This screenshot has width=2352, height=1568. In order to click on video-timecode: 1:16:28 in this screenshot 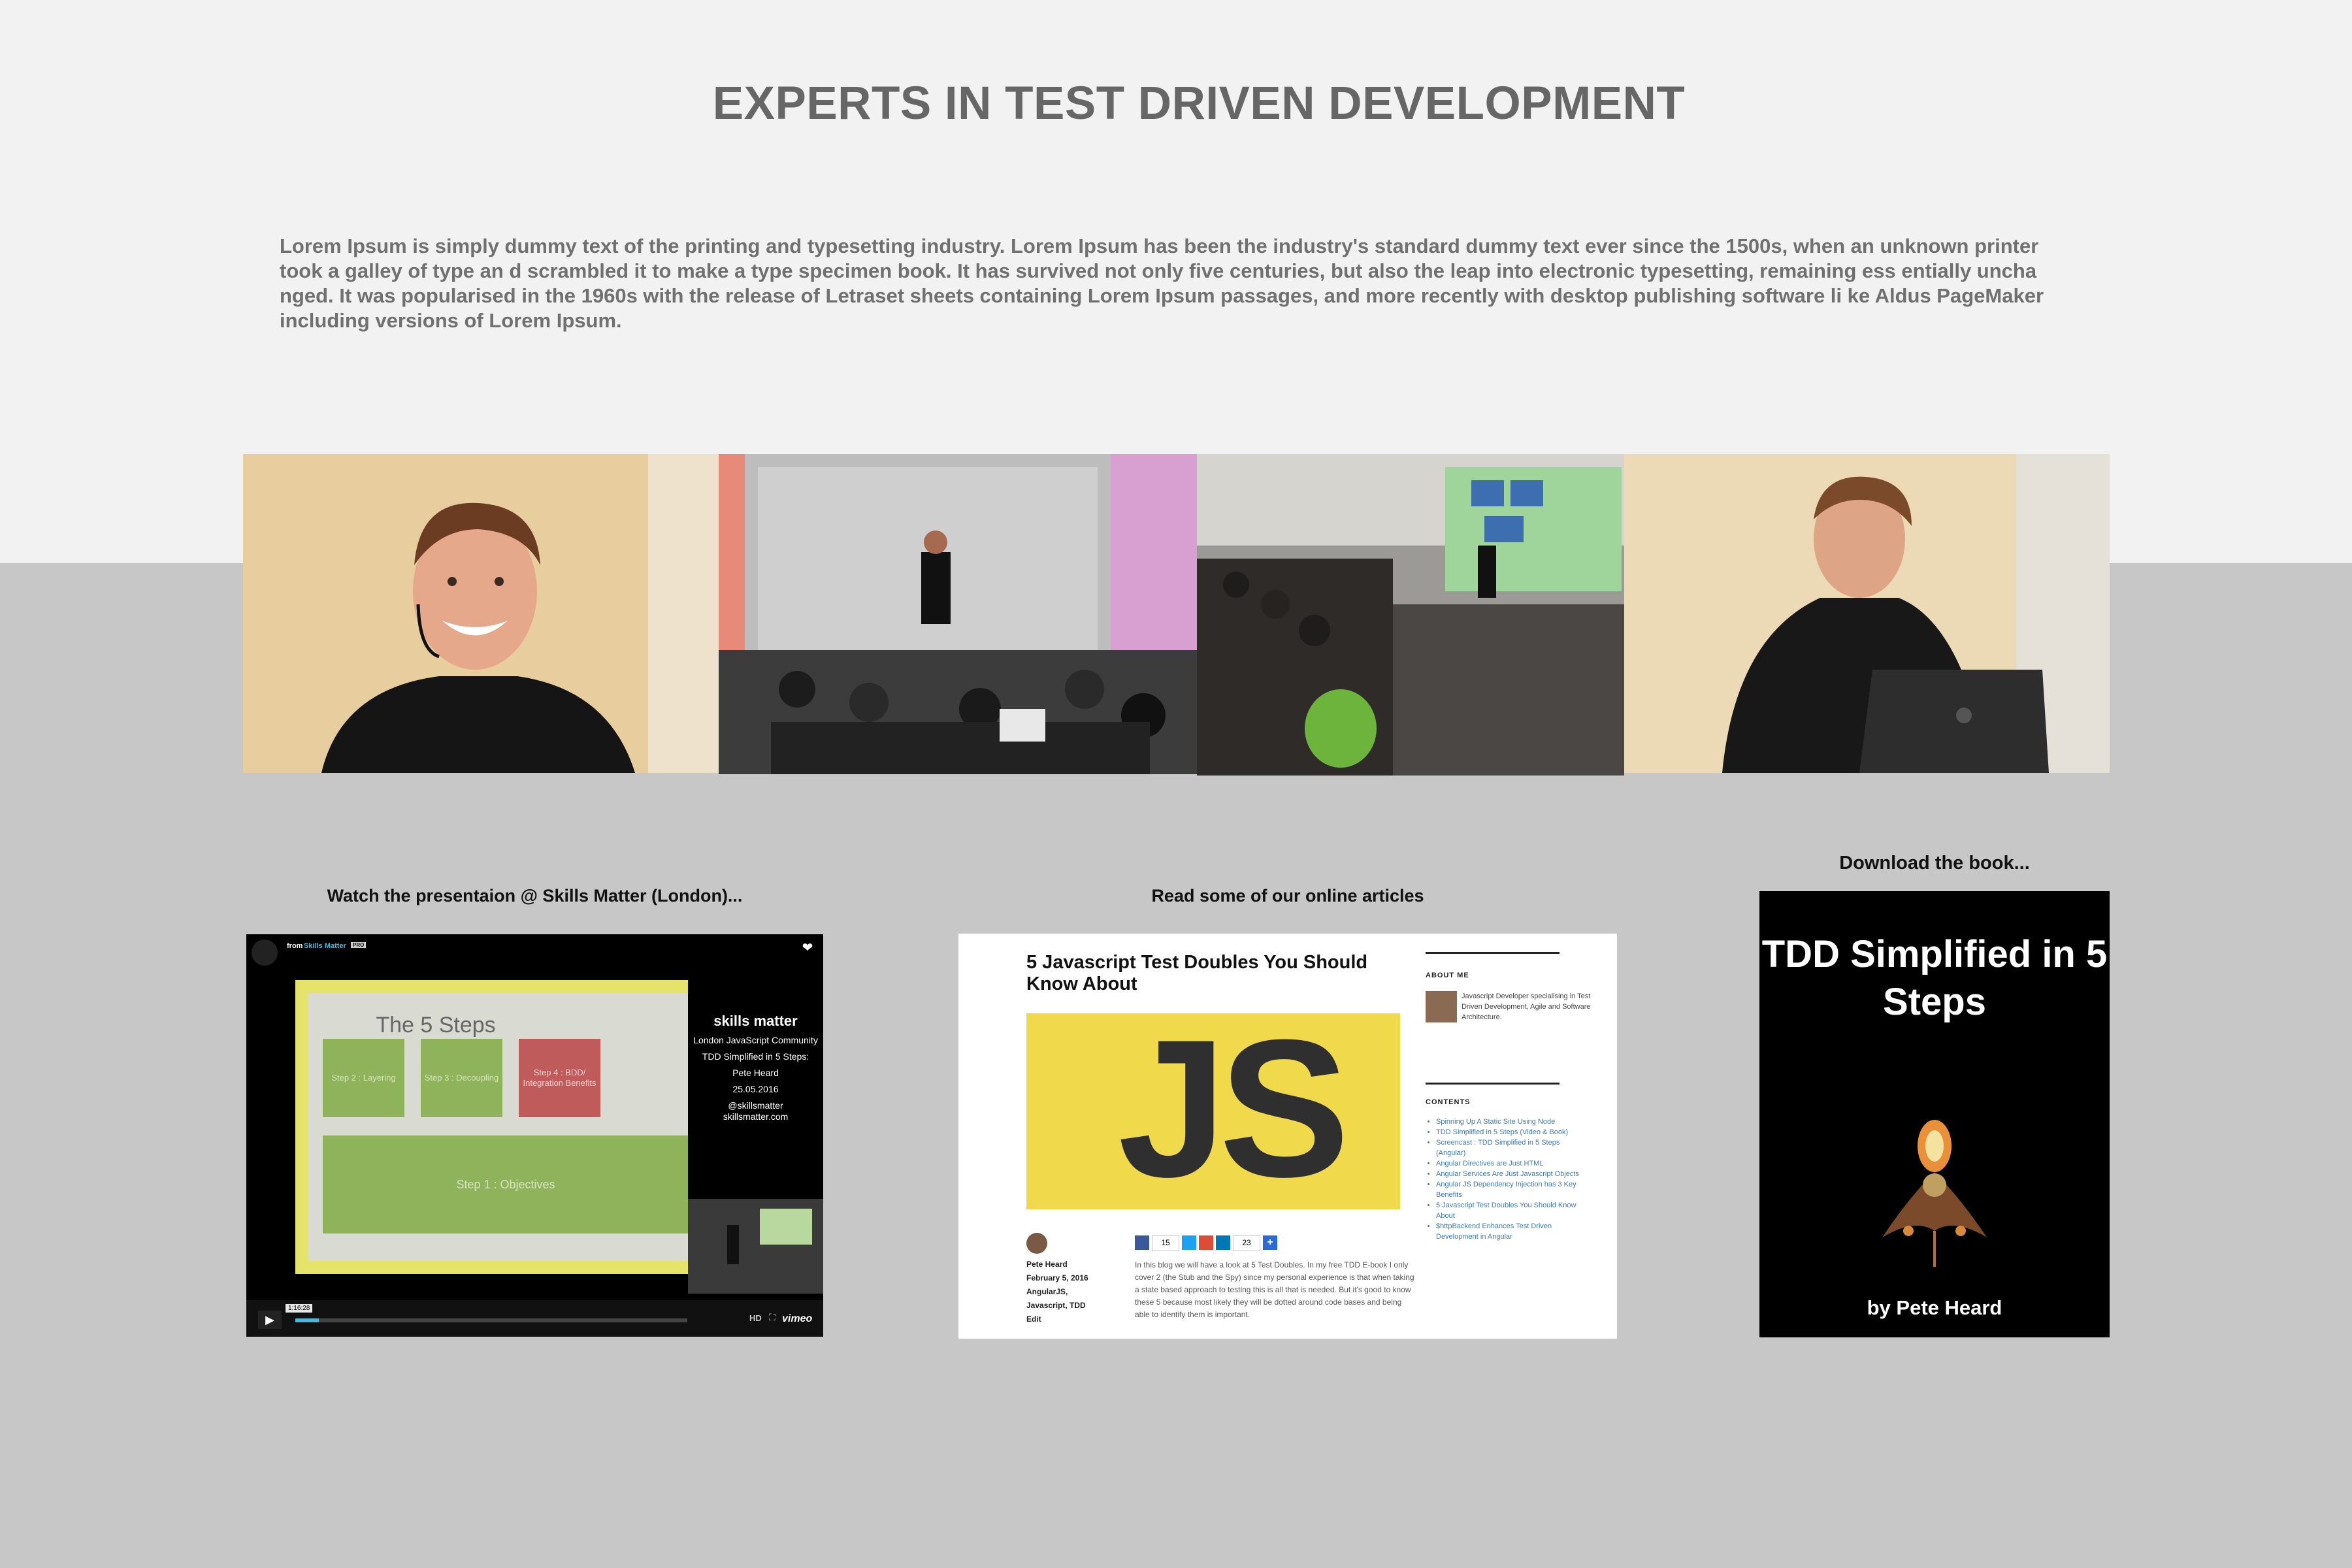, I will do `click(299, 1308)`.